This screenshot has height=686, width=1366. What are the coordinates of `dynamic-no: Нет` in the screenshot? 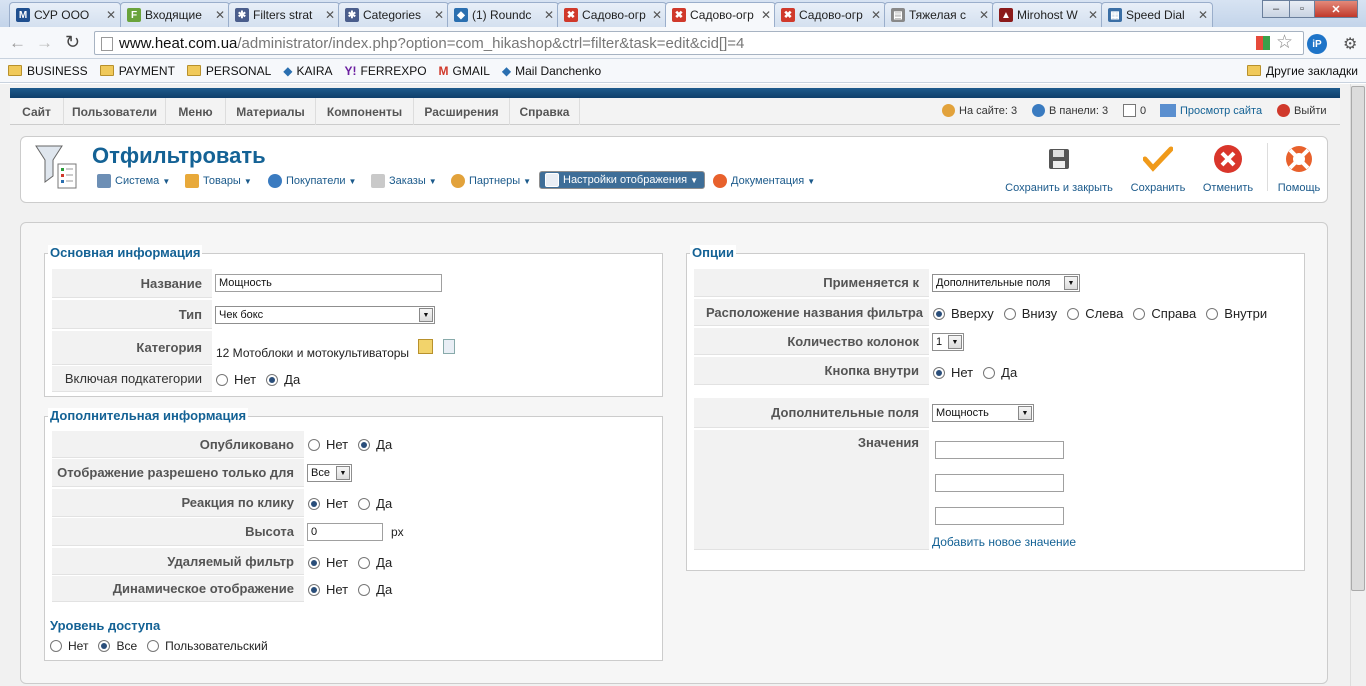 It's located at (328, 589).